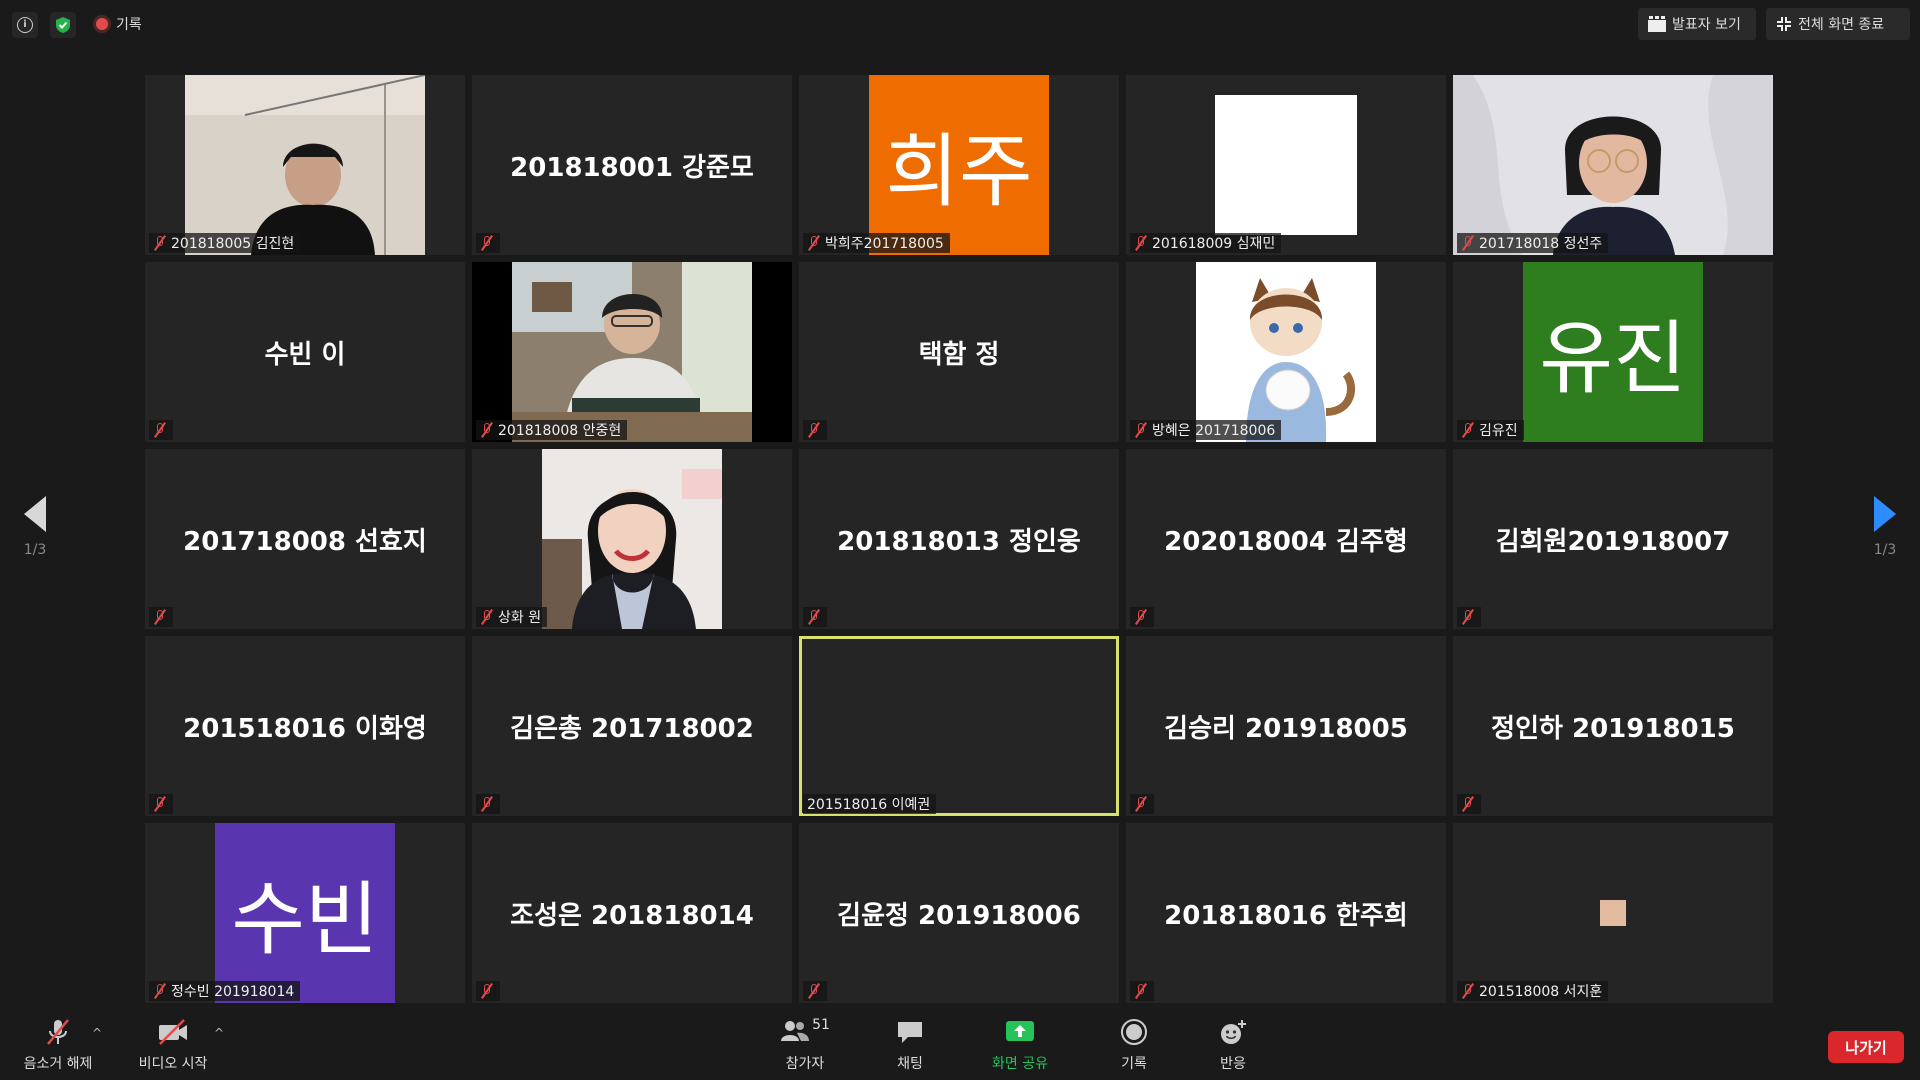  I want to click on shield-icon, so click(63, 25).